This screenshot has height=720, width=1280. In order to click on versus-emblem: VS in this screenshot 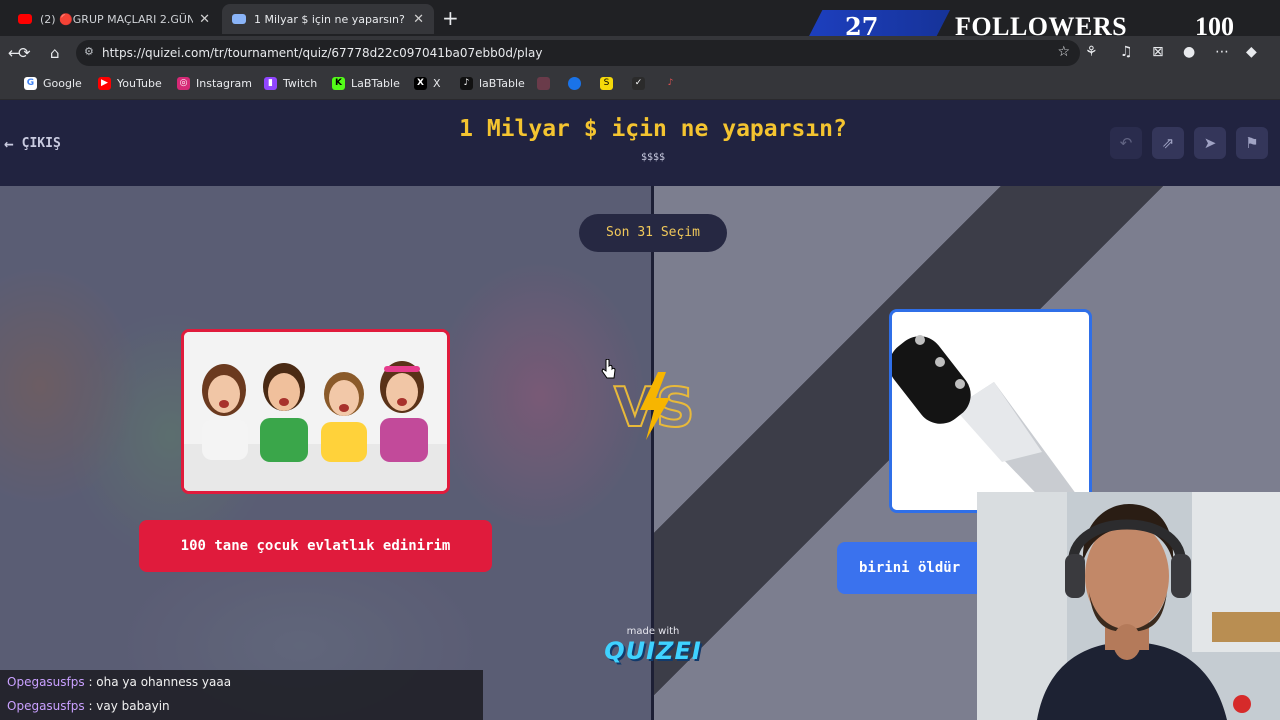, I will do `click(654, 406)`.